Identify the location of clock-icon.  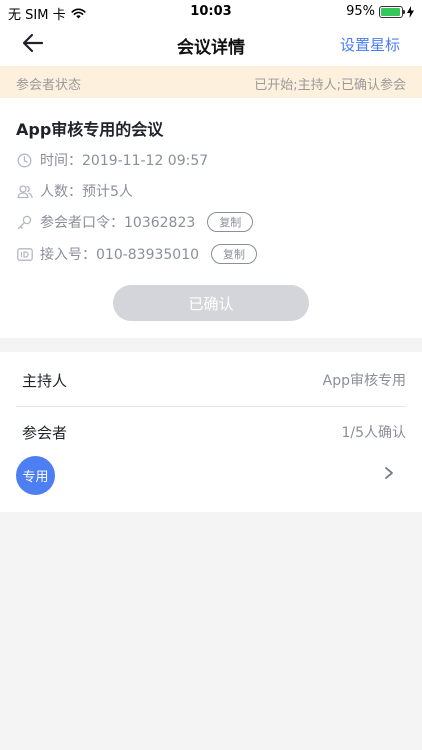
(24, 160).